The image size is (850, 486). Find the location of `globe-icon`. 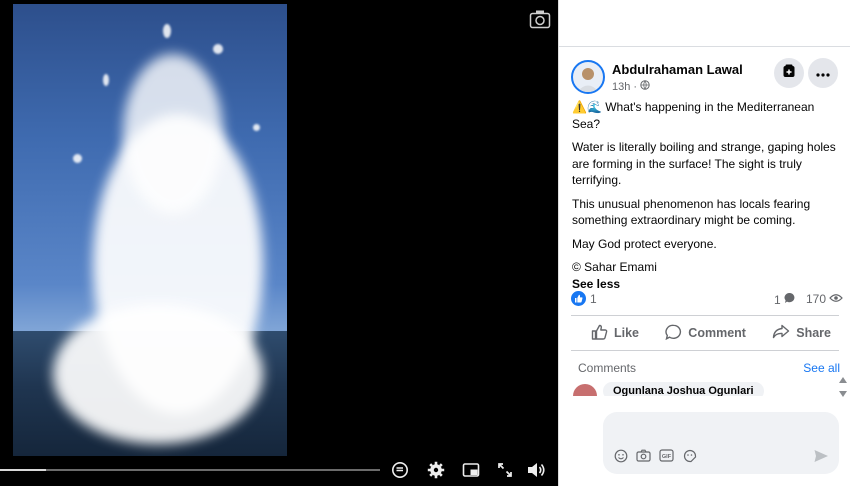

globe-icon is located at coordinates (645, 86).